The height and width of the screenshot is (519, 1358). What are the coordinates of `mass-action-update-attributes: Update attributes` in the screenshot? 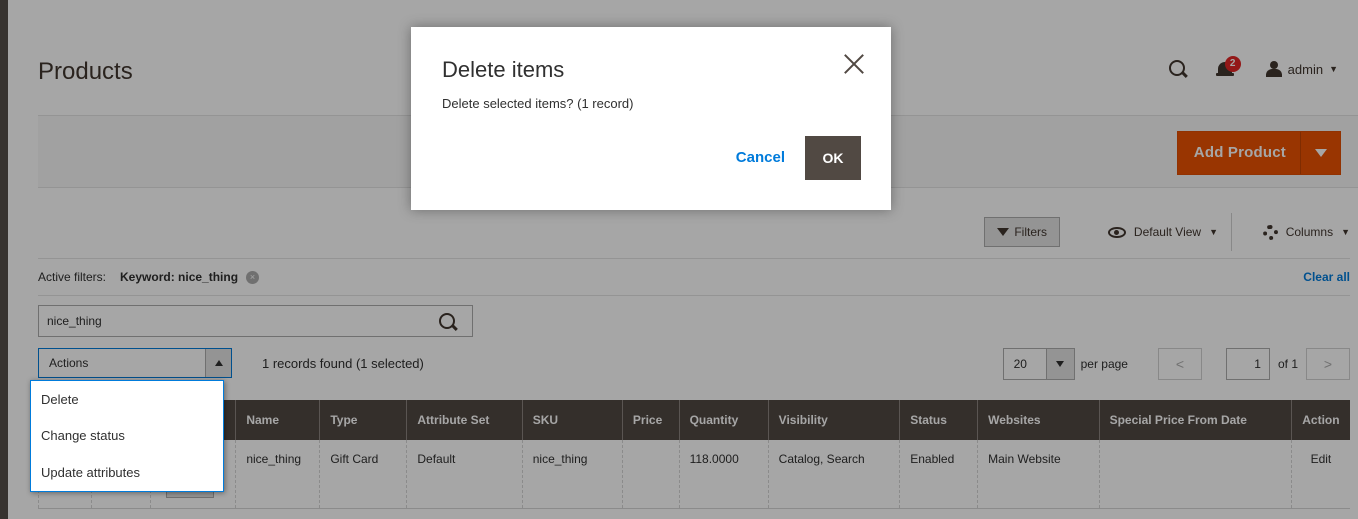 It's located at (127, 472).